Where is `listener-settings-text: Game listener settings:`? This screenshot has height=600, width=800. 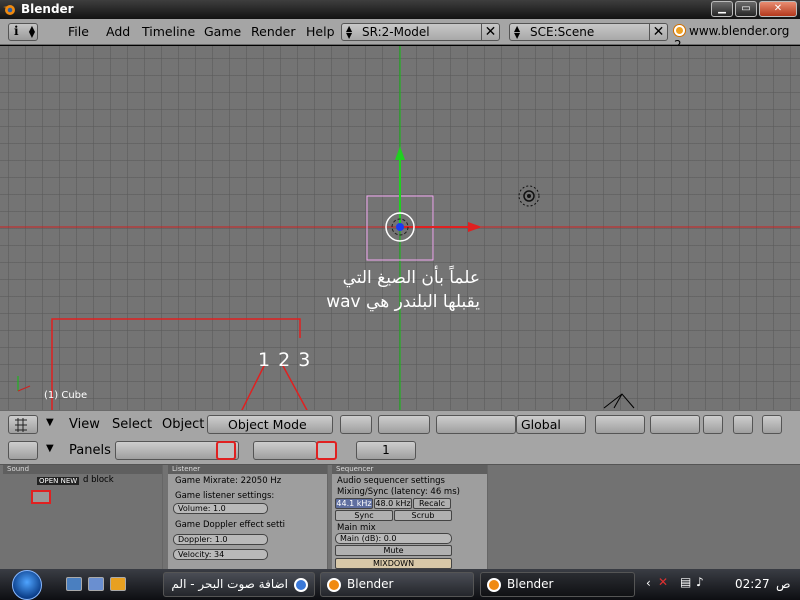
listener-settings-text: Game listener settings: is located at coordinates (225, 496).